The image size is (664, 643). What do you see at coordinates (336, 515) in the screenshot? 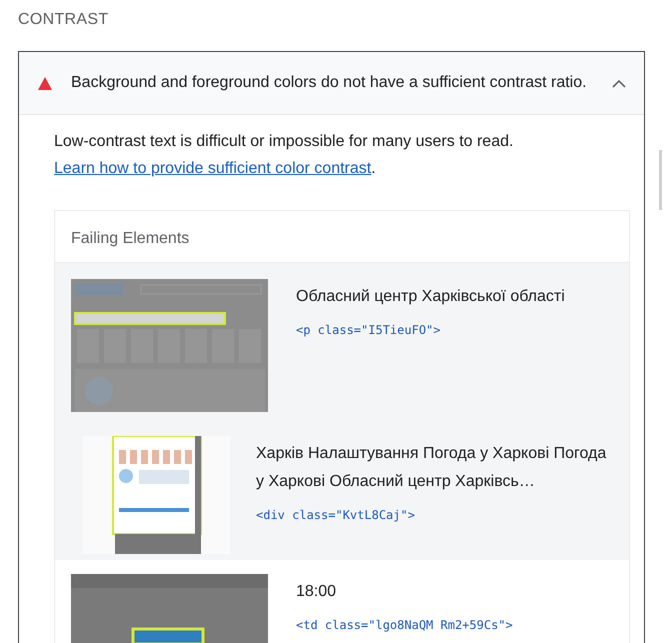
I see `element-selector: <div class="KvtL8Caj">` at bounding box center [336, 515].